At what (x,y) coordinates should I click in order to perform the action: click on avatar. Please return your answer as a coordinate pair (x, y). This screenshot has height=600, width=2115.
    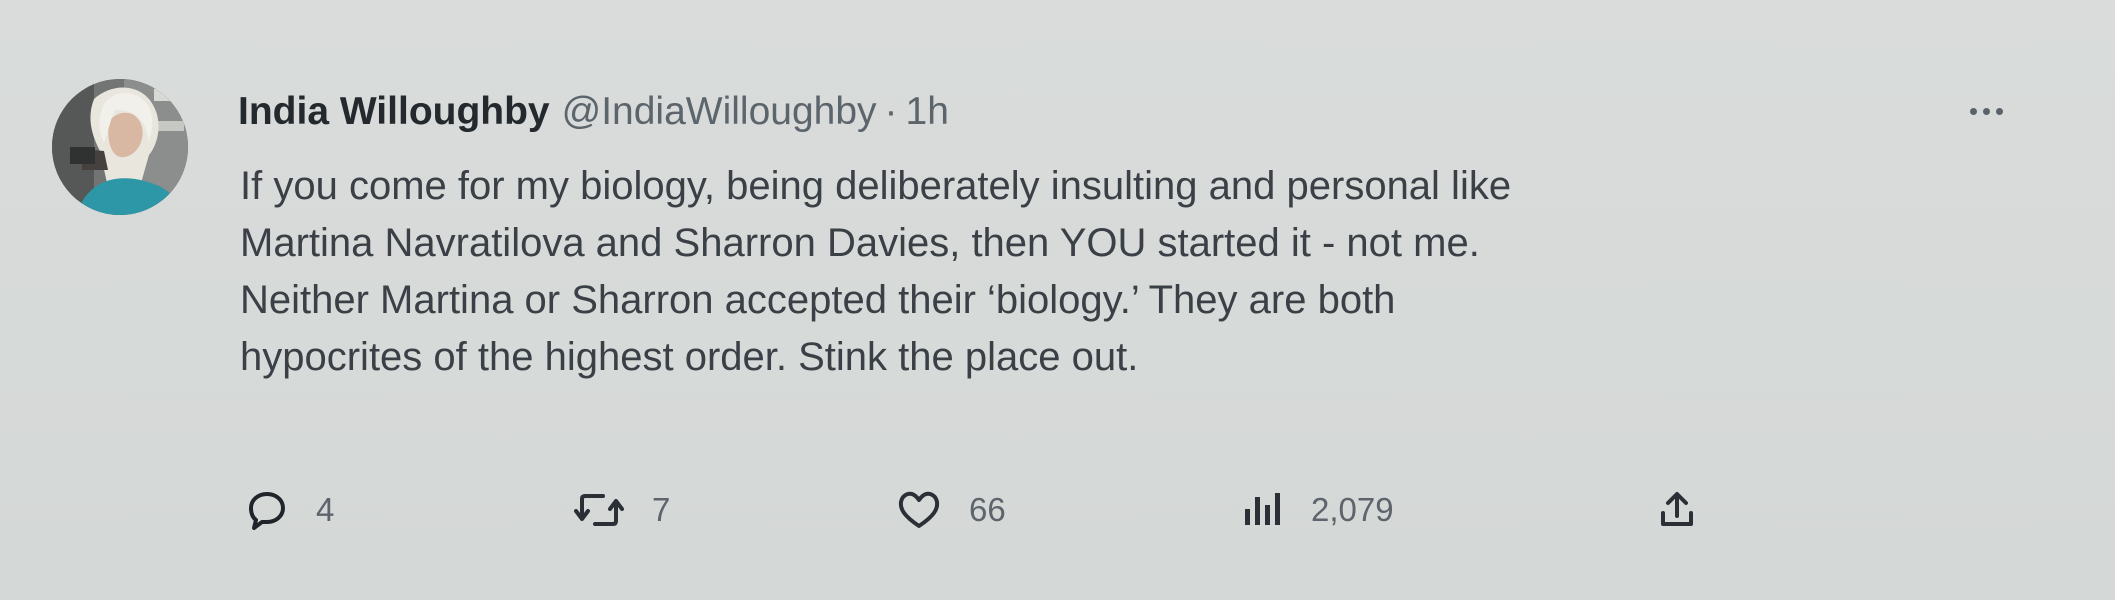
    Looking at the image, I should click on (120, 147).